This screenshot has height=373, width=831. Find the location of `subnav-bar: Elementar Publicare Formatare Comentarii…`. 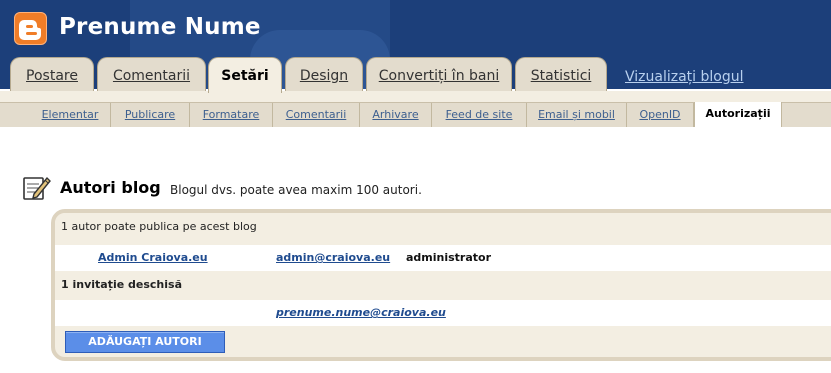

subnav-bar: Elementar Publicare Formatare Comentarii… is located at coordinates (415, 114).